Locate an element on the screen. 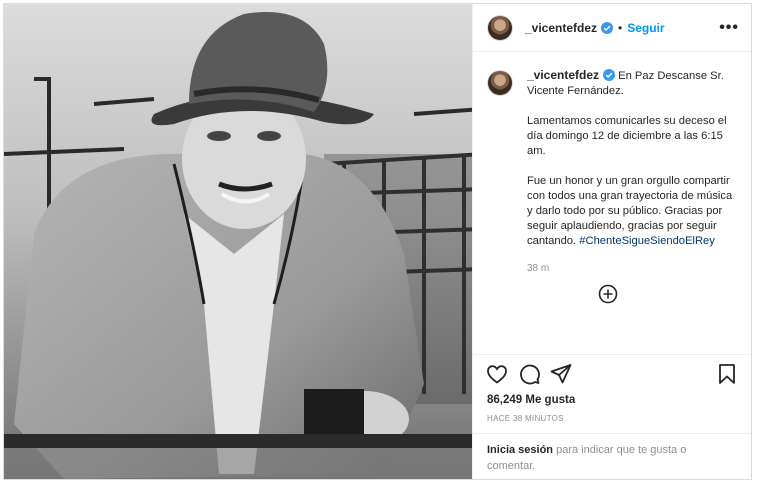  header-username: _vicentefdez is located at coordinates (561, 28).